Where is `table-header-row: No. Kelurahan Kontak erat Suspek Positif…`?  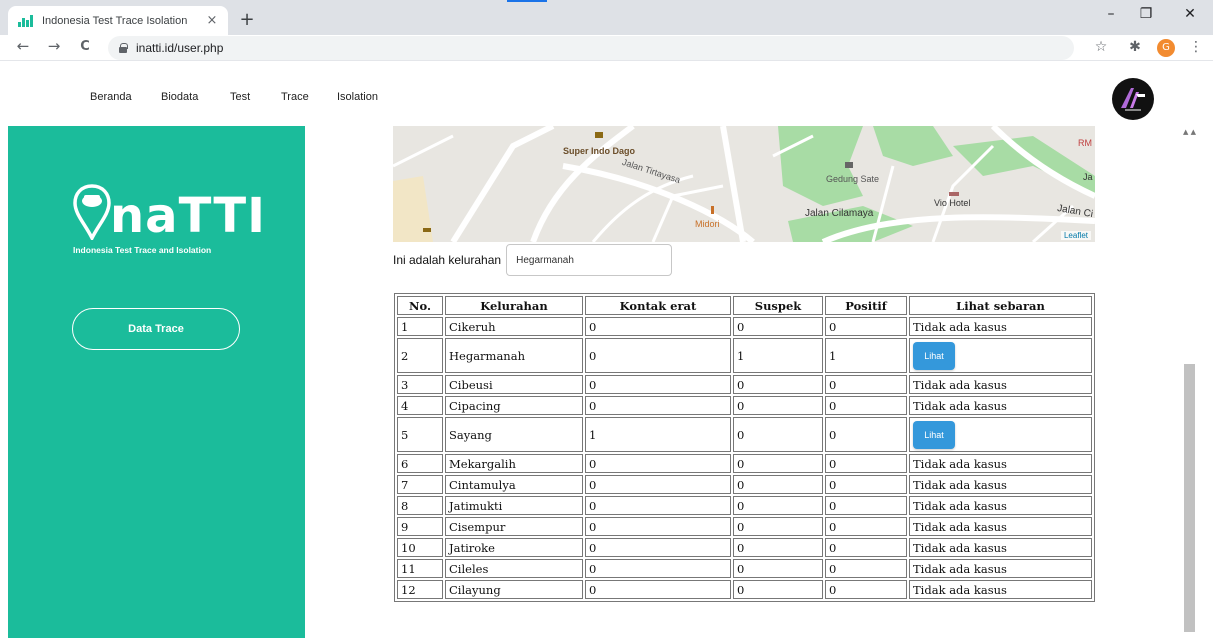 table-header-row: No. Kelurahan Kontak erat Suspek Positif… is located at coordinates (744, 305).